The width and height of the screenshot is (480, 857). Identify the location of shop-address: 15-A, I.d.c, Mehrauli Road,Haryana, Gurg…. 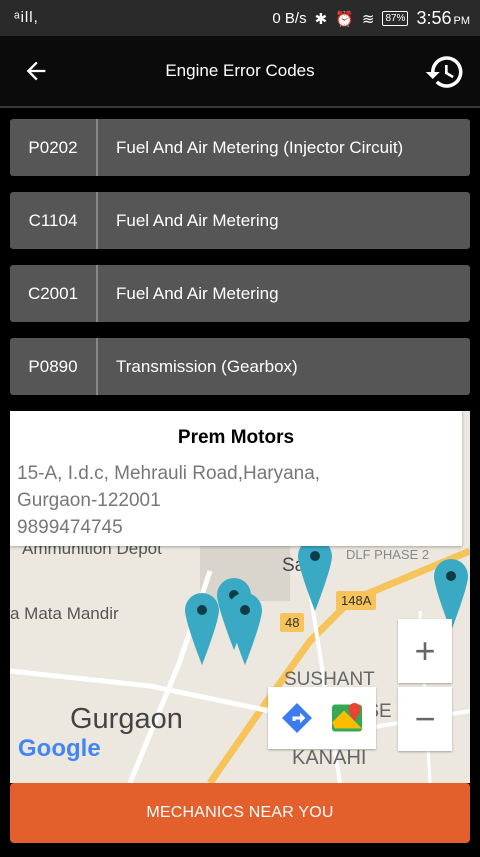
(168, 500).